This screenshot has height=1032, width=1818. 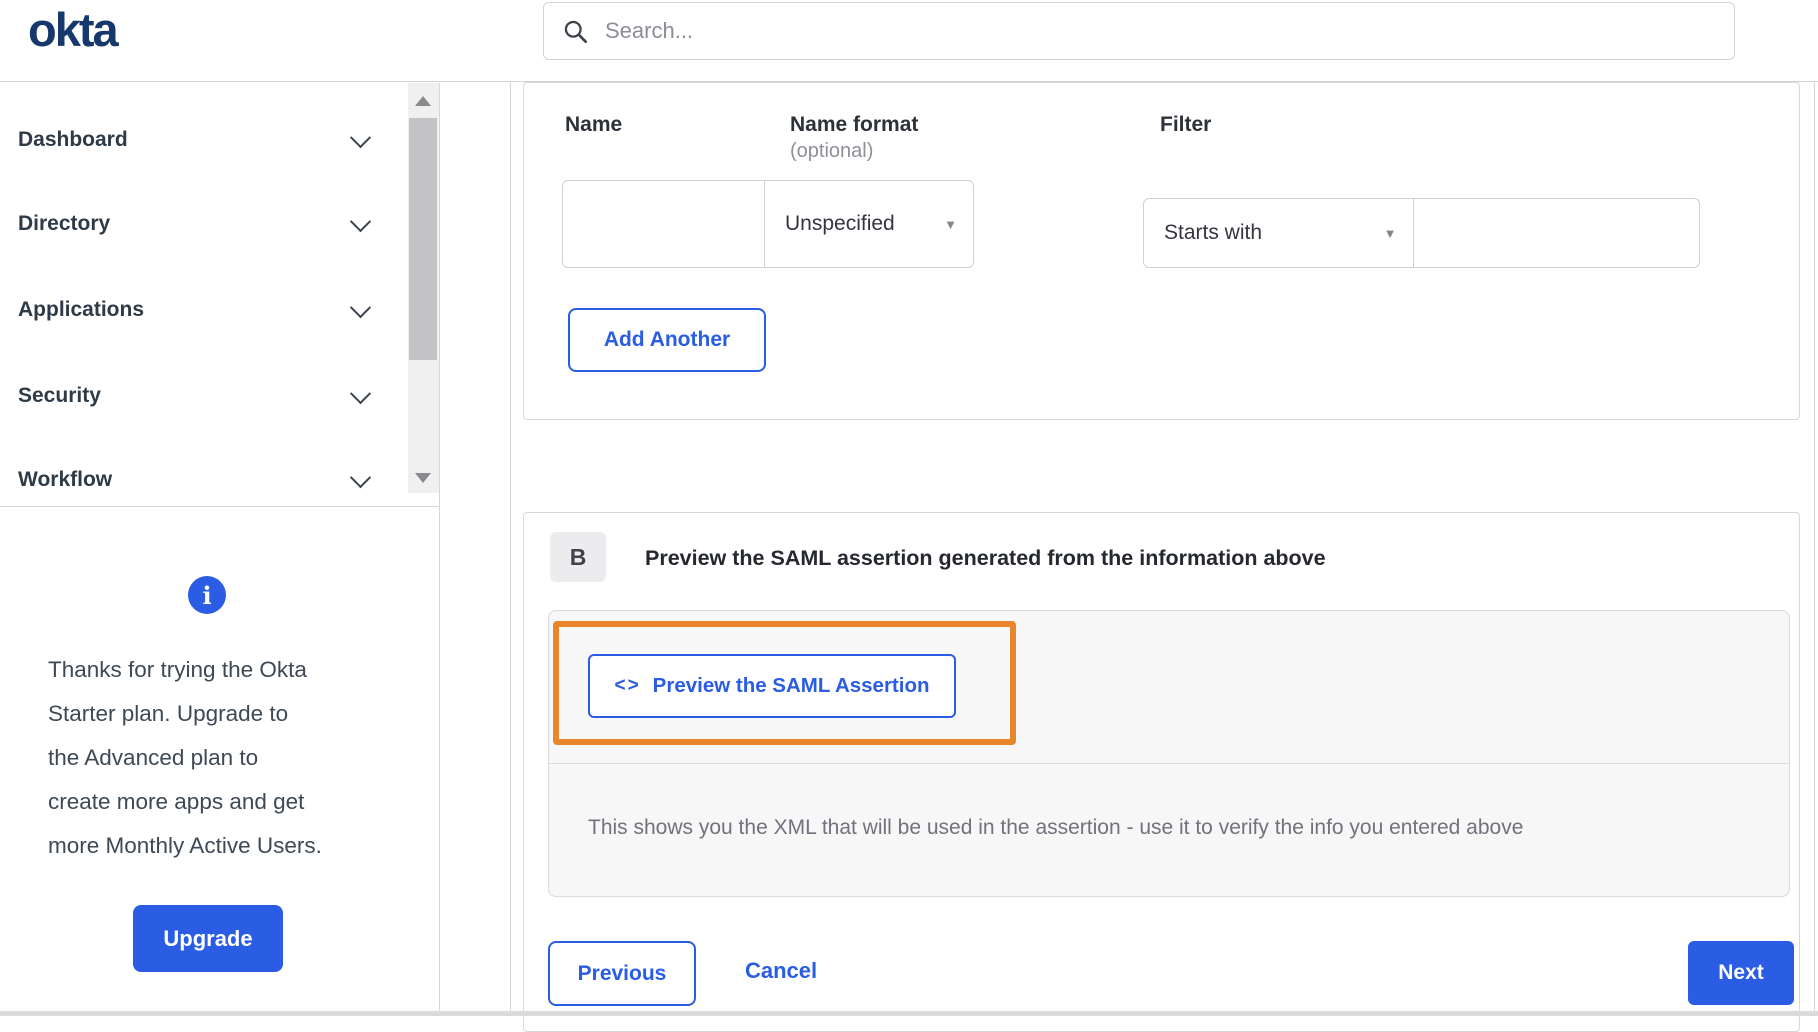 I want to click on sidebar-scrollbar, so click(x=423, y=288).